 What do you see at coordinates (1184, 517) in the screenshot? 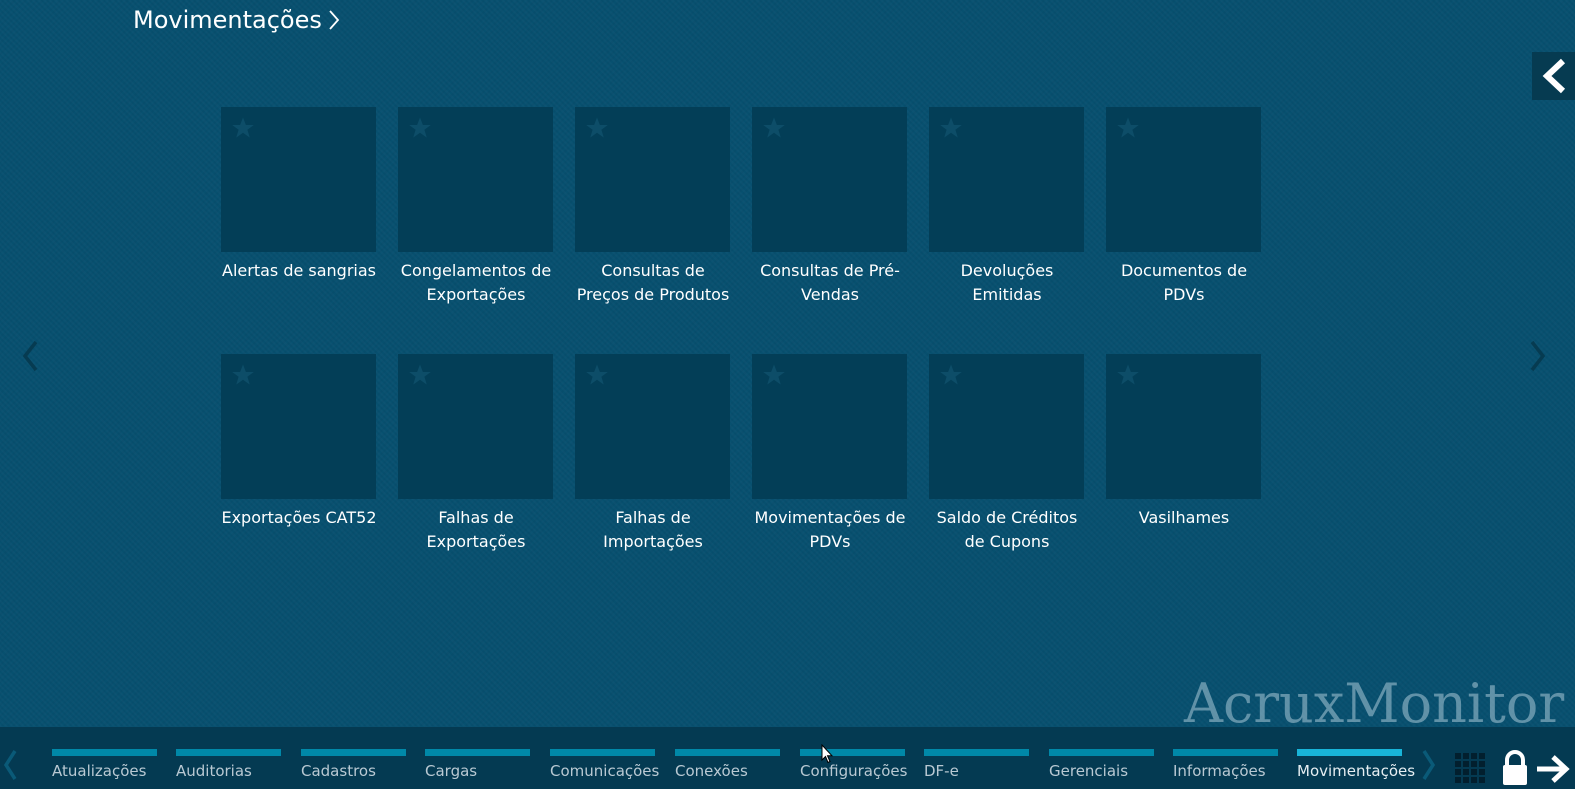
I see `tile-label: Vasilhames` at bounding box center [1184, 517].